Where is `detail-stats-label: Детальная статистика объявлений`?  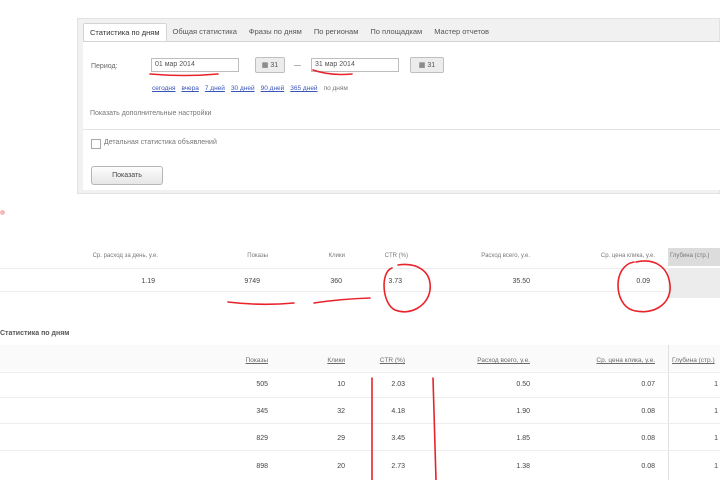
detail-stats-label: Детальная статистика объявлений is located at coordinates (160, 142).